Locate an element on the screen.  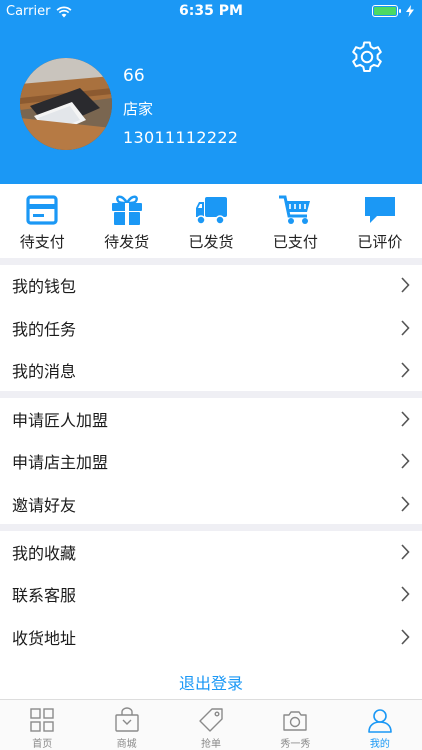
menu-item-address: 收货地址 is located at coordinates (211, 636).